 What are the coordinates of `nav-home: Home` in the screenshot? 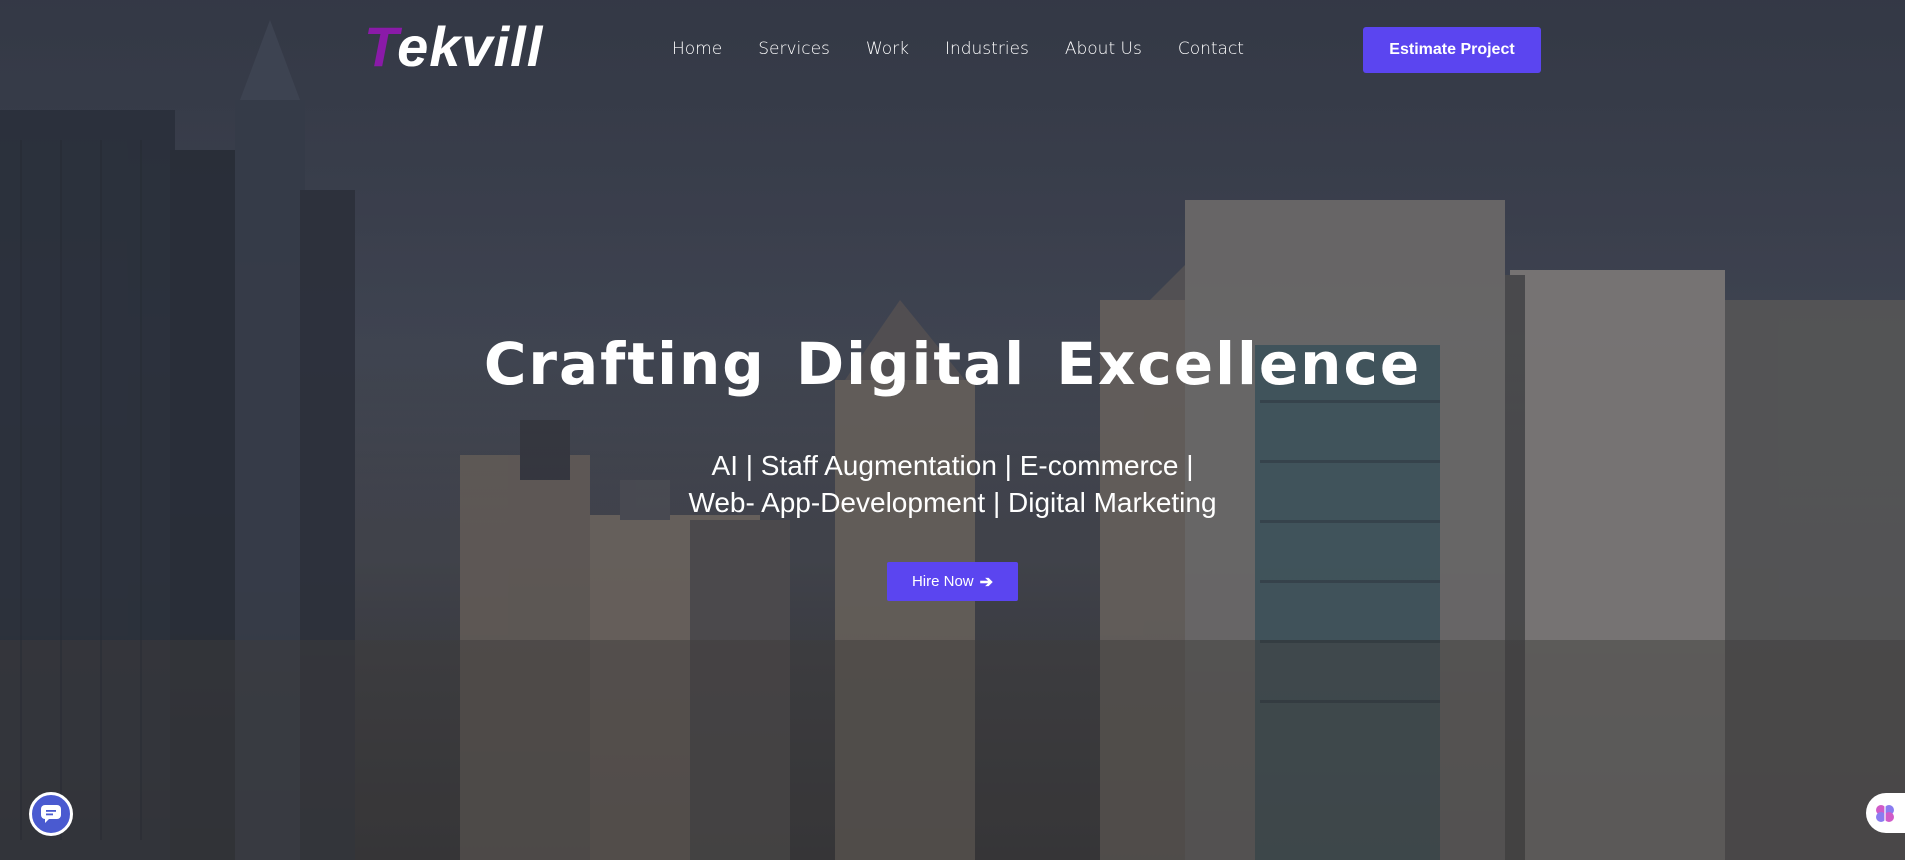 It's located at (697, 50).